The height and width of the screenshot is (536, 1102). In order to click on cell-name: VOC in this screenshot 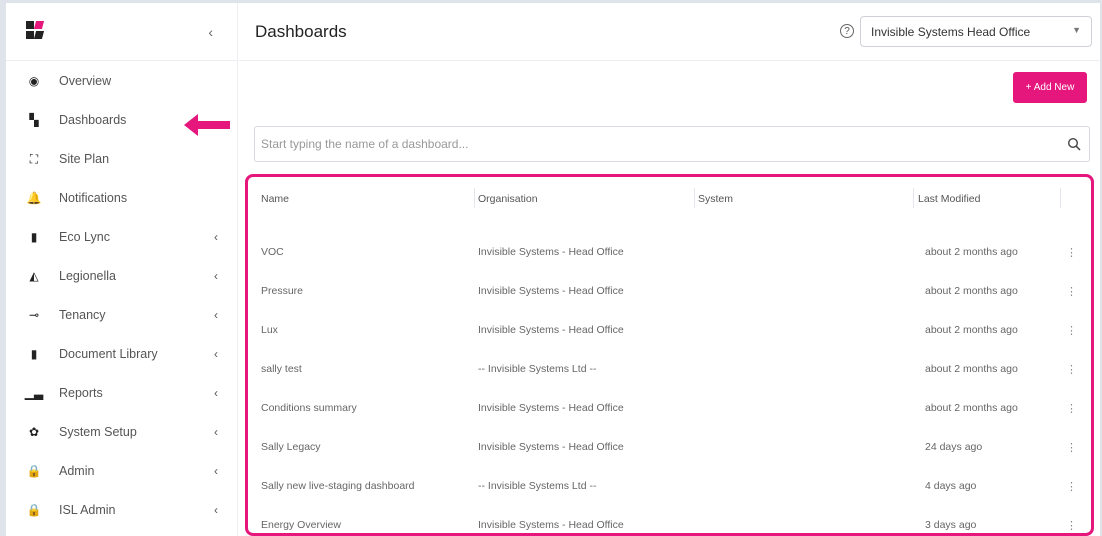, I will do `click(272, 252)`.